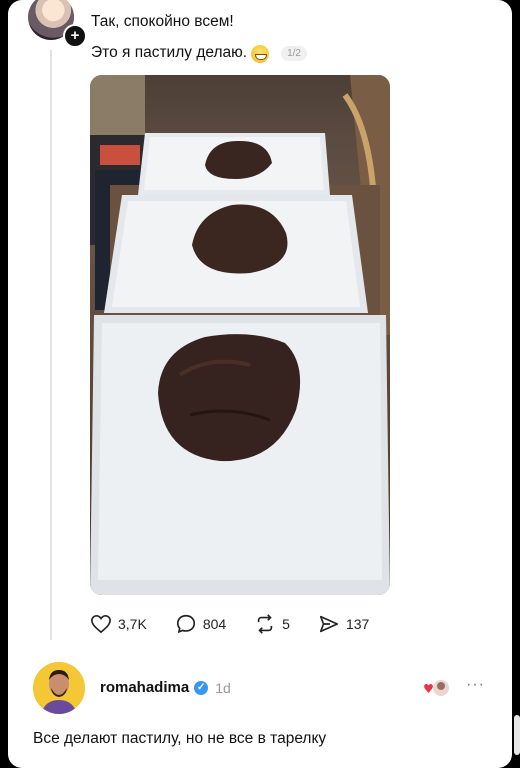 The width and height of the screenshot is (520, 768). Describe the element at coordinates (101, 624) in the screenshot. I see `heart-icon` at that location.